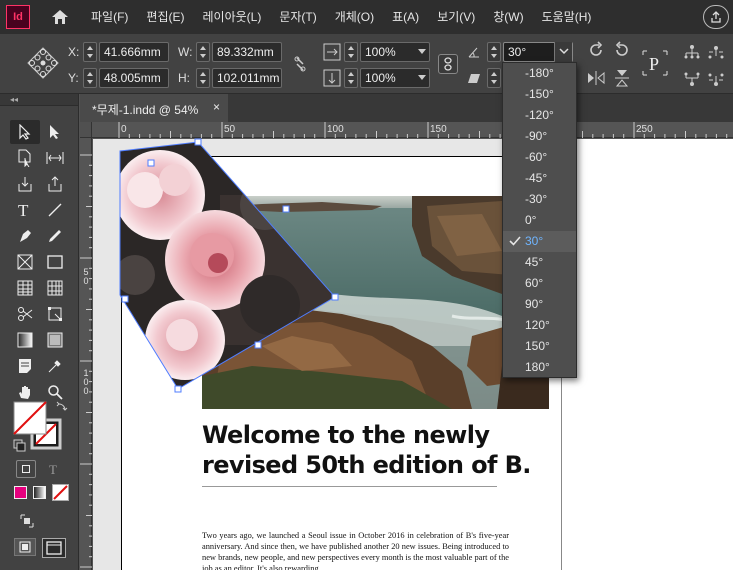 The width and height of the screenshot is (733, 570). Describe the element at coordinates (567, 17) in the screenshot. I see `menu-help: 도움말(H)` at that location.